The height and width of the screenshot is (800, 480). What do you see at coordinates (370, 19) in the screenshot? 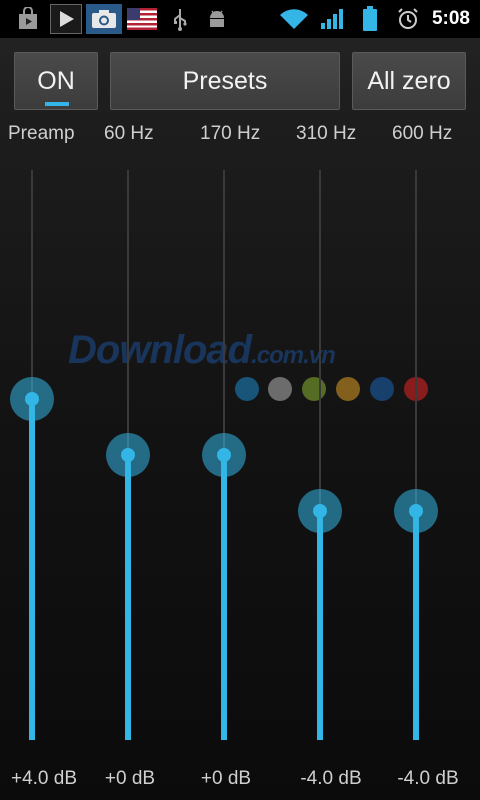
I see `battery-icon` at bounding box center [370, 19].